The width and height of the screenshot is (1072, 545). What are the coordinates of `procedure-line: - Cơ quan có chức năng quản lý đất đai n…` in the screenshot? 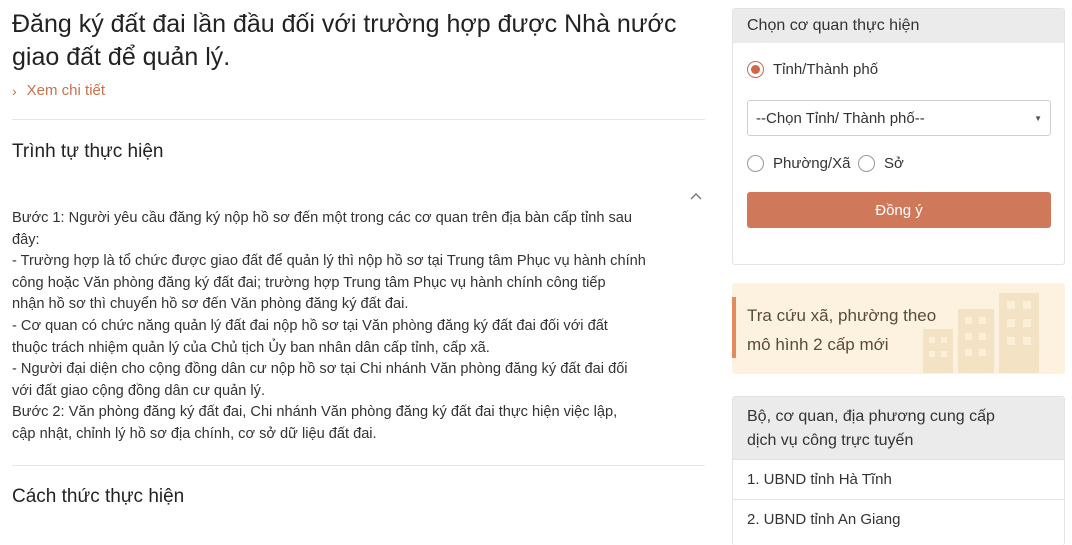 It's located at (310, 325).